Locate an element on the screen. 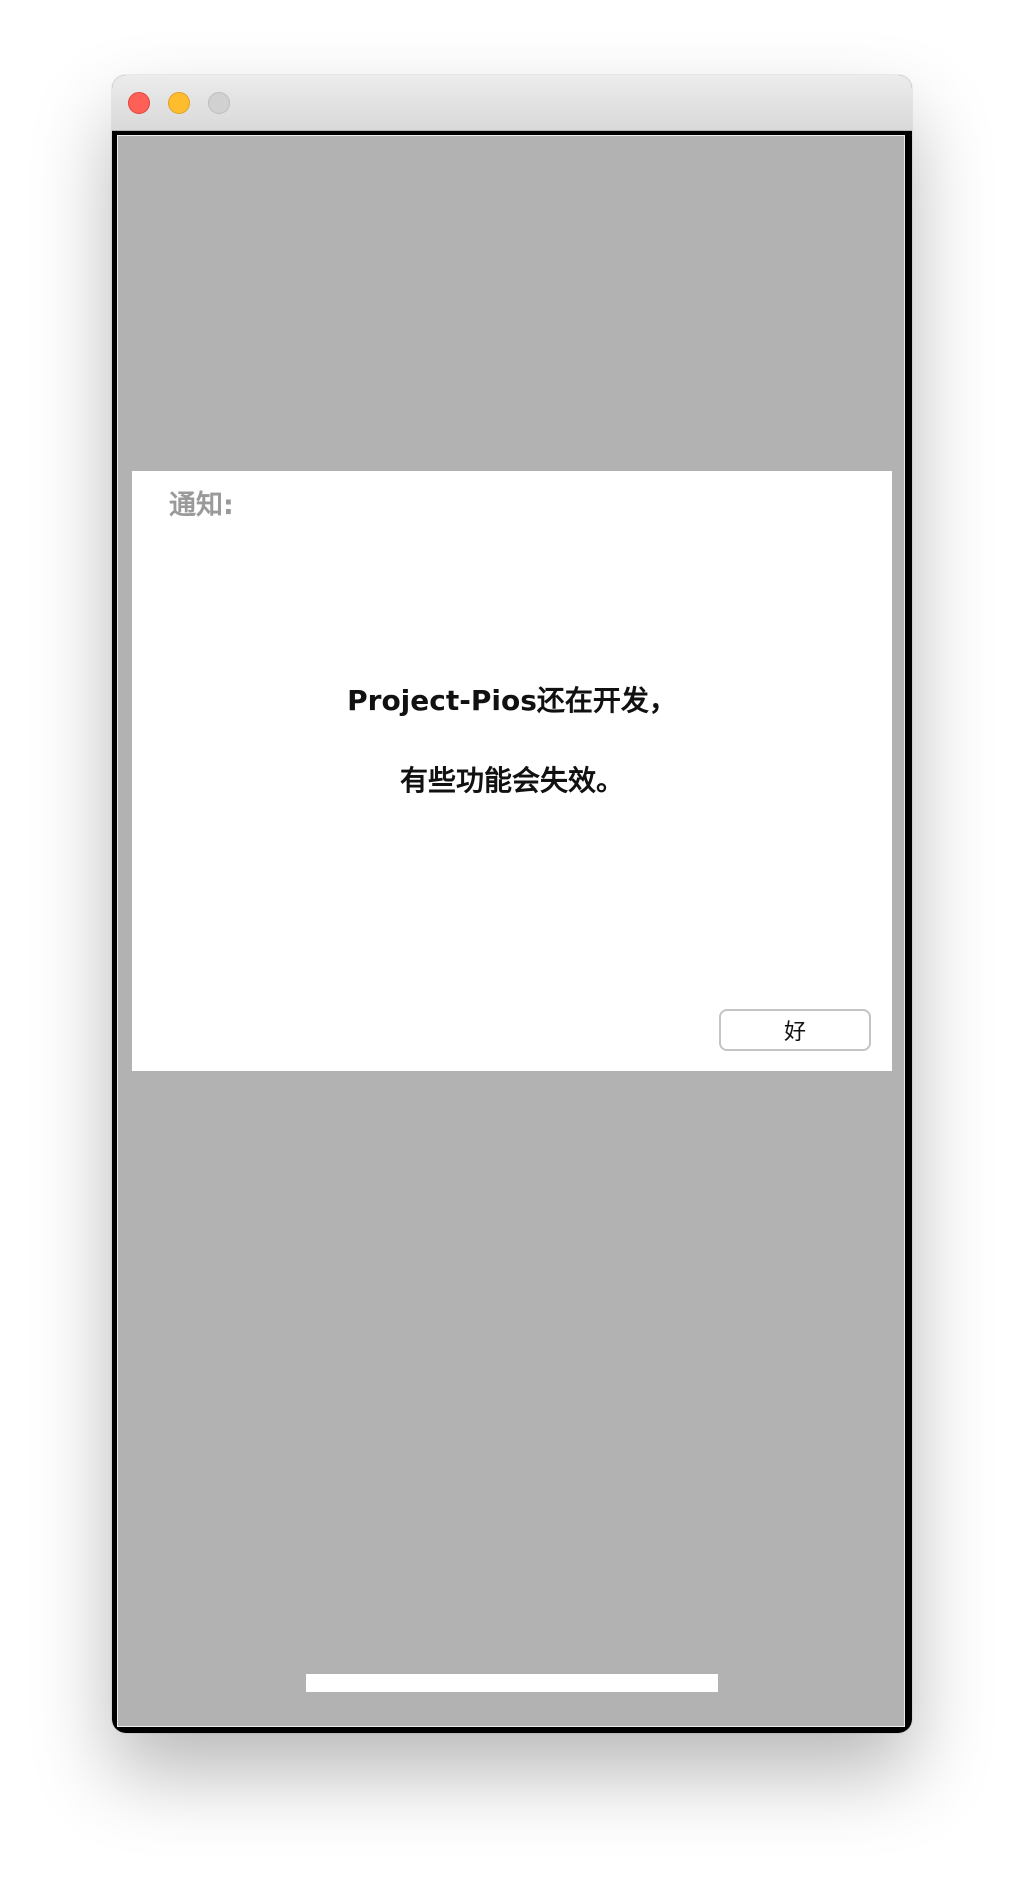 The image size is (1024, 1880). window-titlebar is located at coordinates (512, 103).